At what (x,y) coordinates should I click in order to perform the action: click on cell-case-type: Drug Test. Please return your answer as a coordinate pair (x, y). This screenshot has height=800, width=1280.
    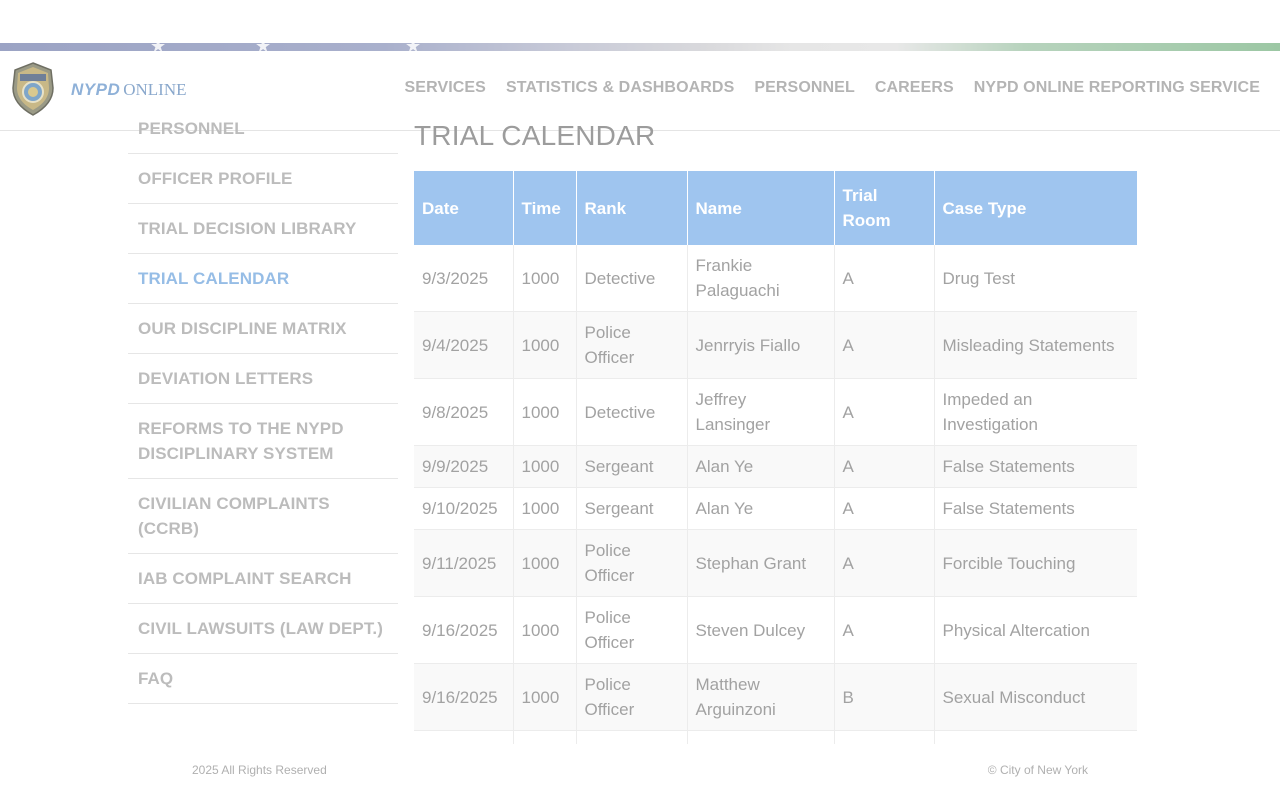
    Looking at the image, I should click on (1035, 278).